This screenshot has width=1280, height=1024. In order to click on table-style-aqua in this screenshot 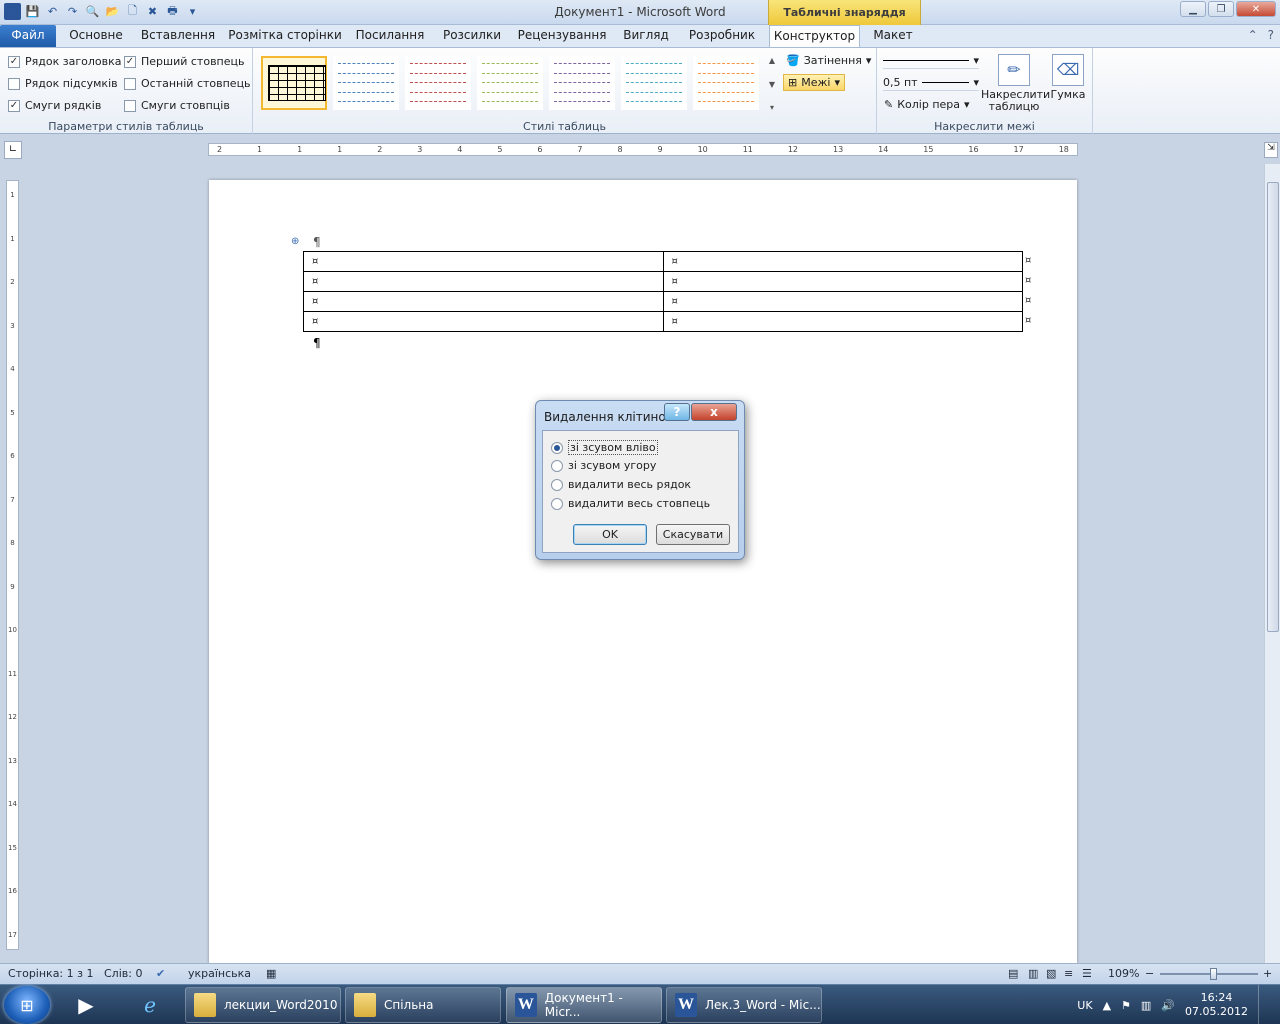, I will do `click(654, 83)`.